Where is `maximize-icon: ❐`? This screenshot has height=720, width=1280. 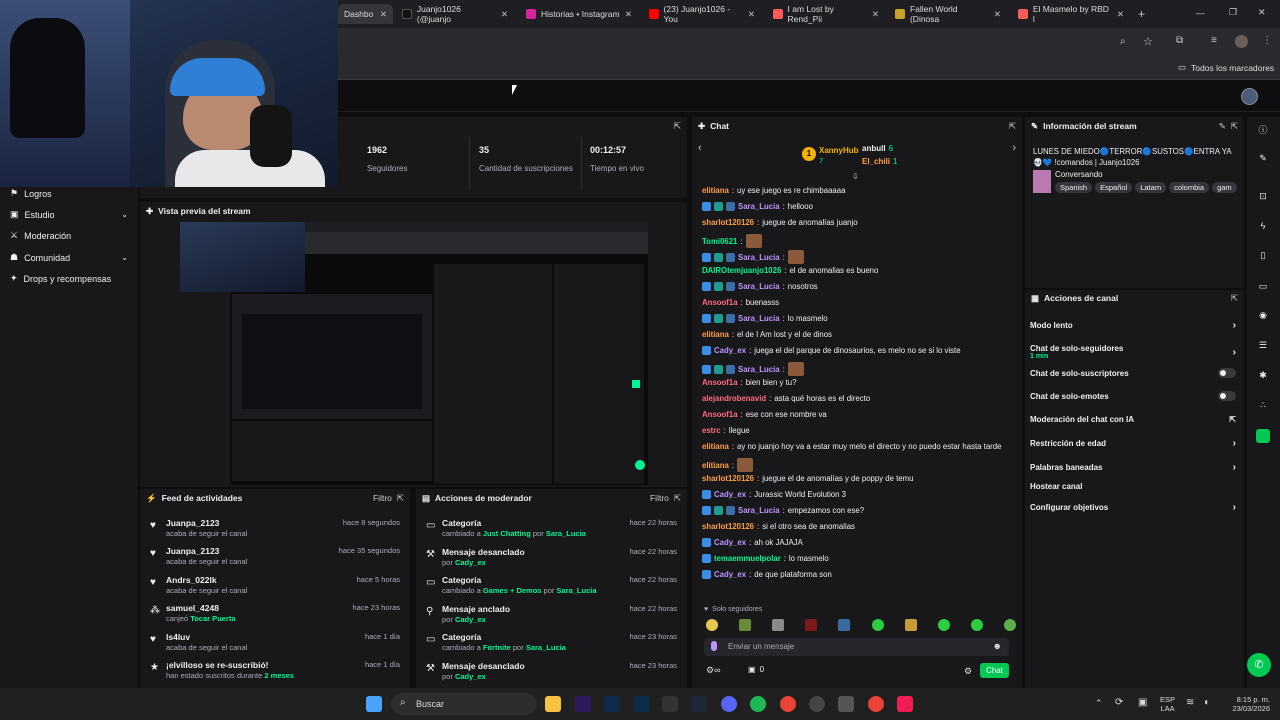 maximize-icon: ❐ is located at coordinates (1233, 12).